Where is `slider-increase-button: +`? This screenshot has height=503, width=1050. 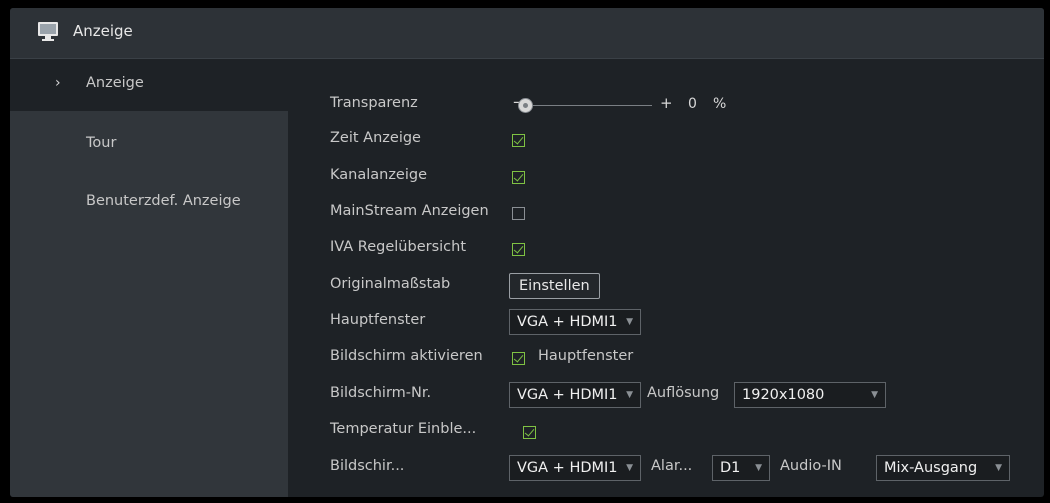
slider-increase-button: + is located at coordinates (666, 103).